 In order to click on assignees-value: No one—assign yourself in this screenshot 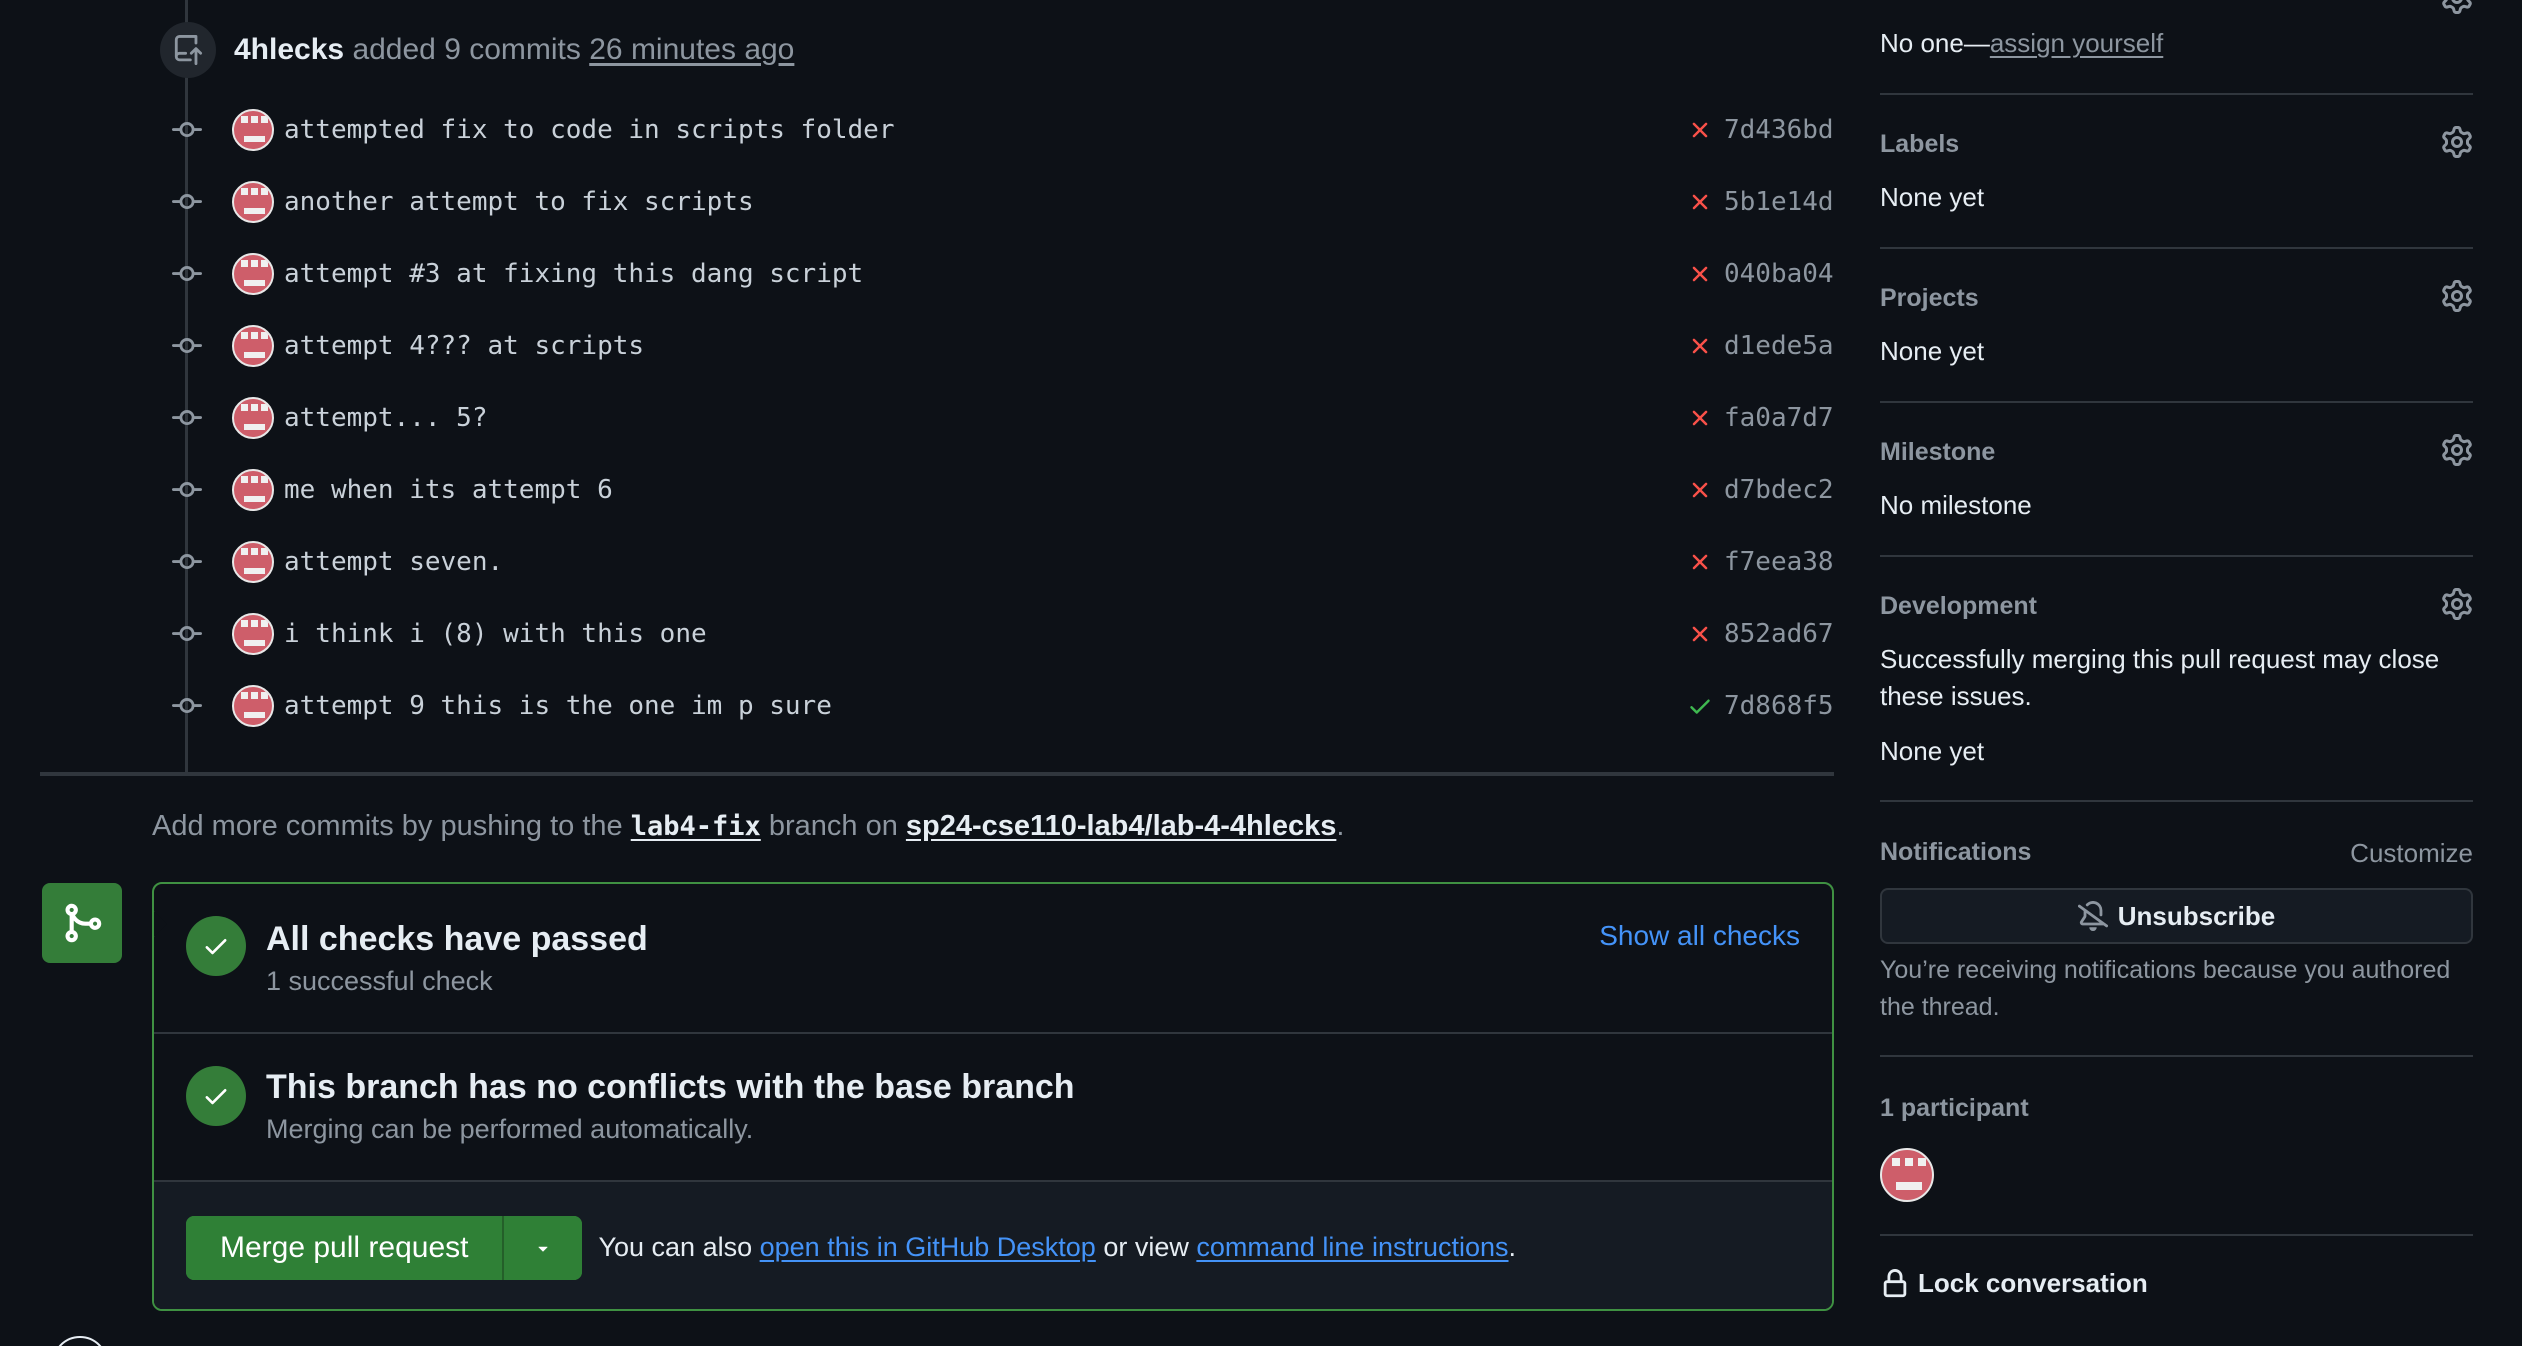, I will do `click(2021, 43)`.